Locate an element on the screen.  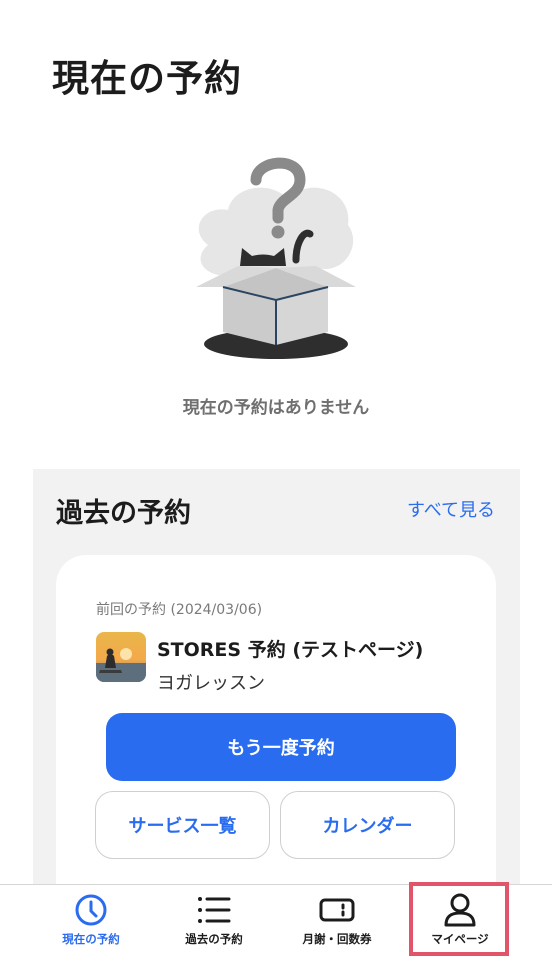
list-icon is located at coordinates (214, 910).